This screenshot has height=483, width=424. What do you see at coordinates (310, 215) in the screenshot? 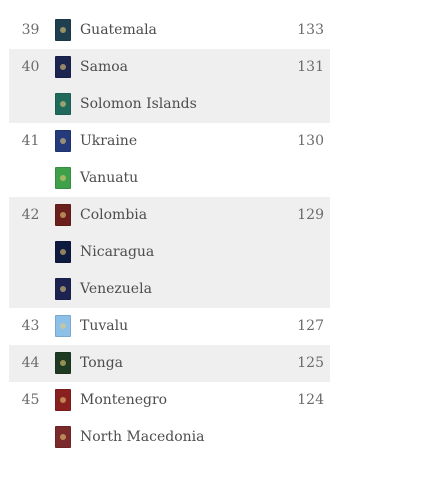
I see `visa-free-score: 129` at bounding box center [310, 215].